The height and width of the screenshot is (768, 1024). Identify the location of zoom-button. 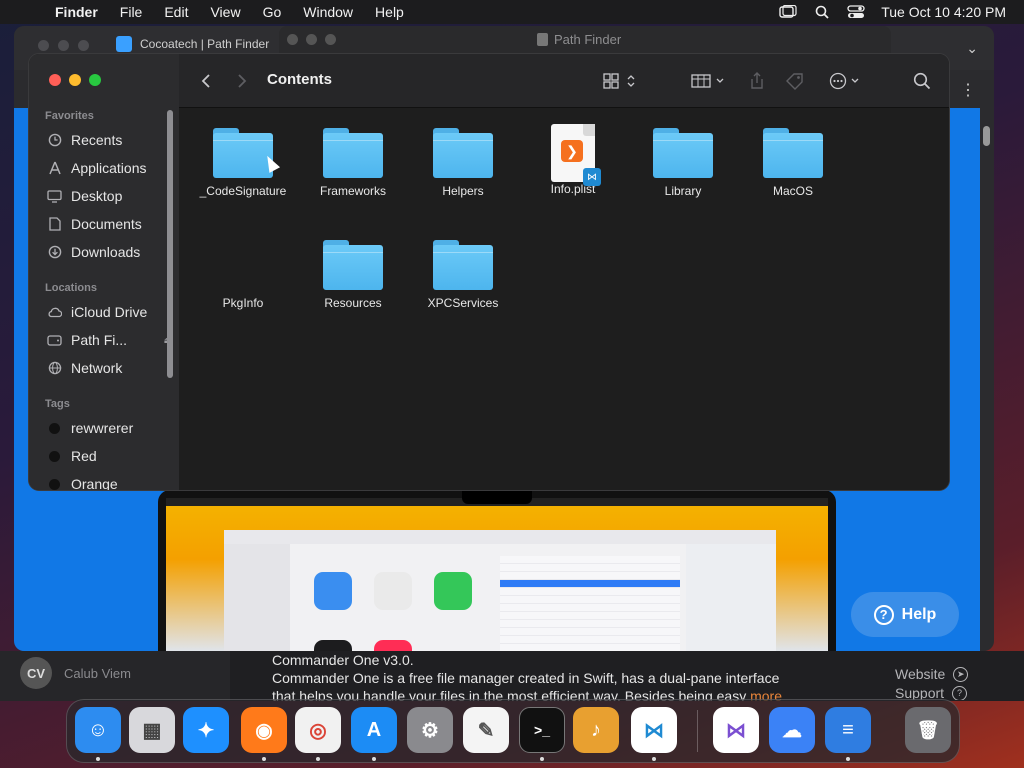
(95, 80).